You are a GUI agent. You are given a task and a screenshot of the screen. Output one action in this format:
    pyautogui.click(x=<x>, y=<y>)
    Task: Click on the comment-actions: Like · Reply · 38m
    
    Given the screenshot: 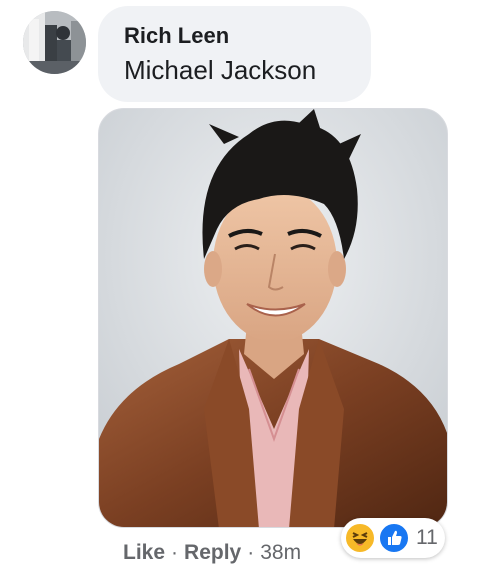 What is the action you would take?
    pyautogui.click(x=212, y=553)
    